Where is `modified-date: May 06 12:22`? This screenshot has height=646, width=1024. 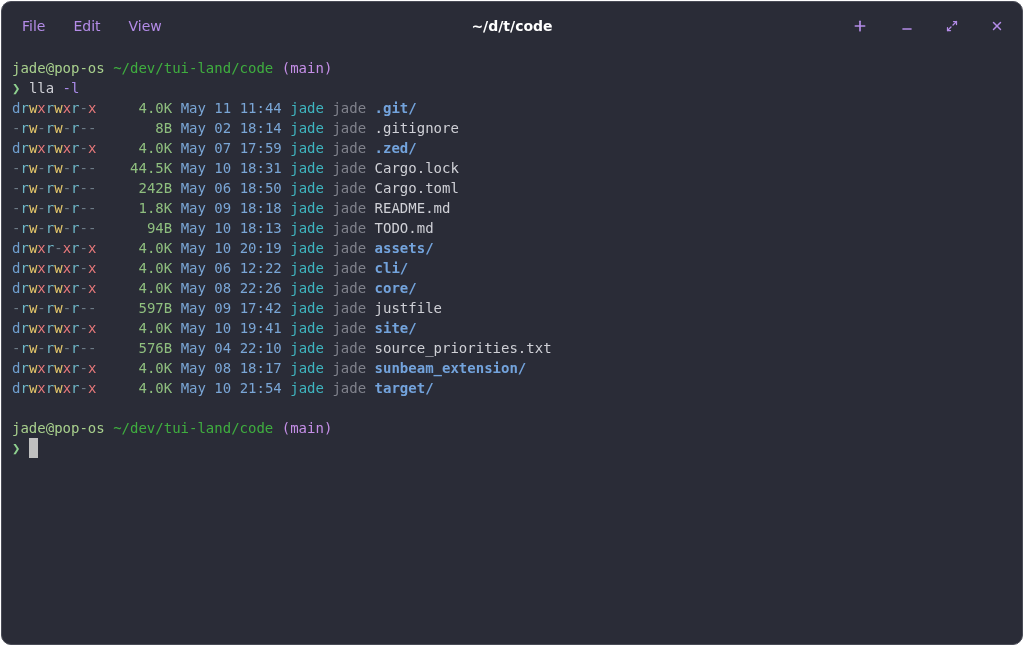 modified-date: May 06 12:22 is located at coordinates (231, 268).